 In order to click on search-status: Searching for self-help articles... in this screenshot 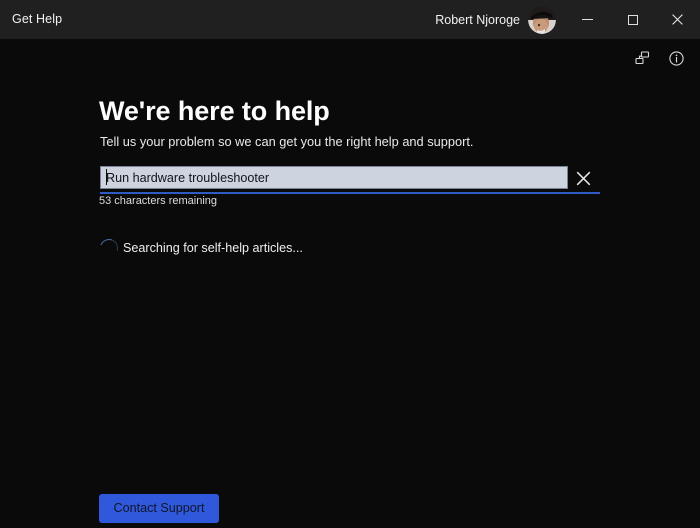, I will do `click(200, 248)`.